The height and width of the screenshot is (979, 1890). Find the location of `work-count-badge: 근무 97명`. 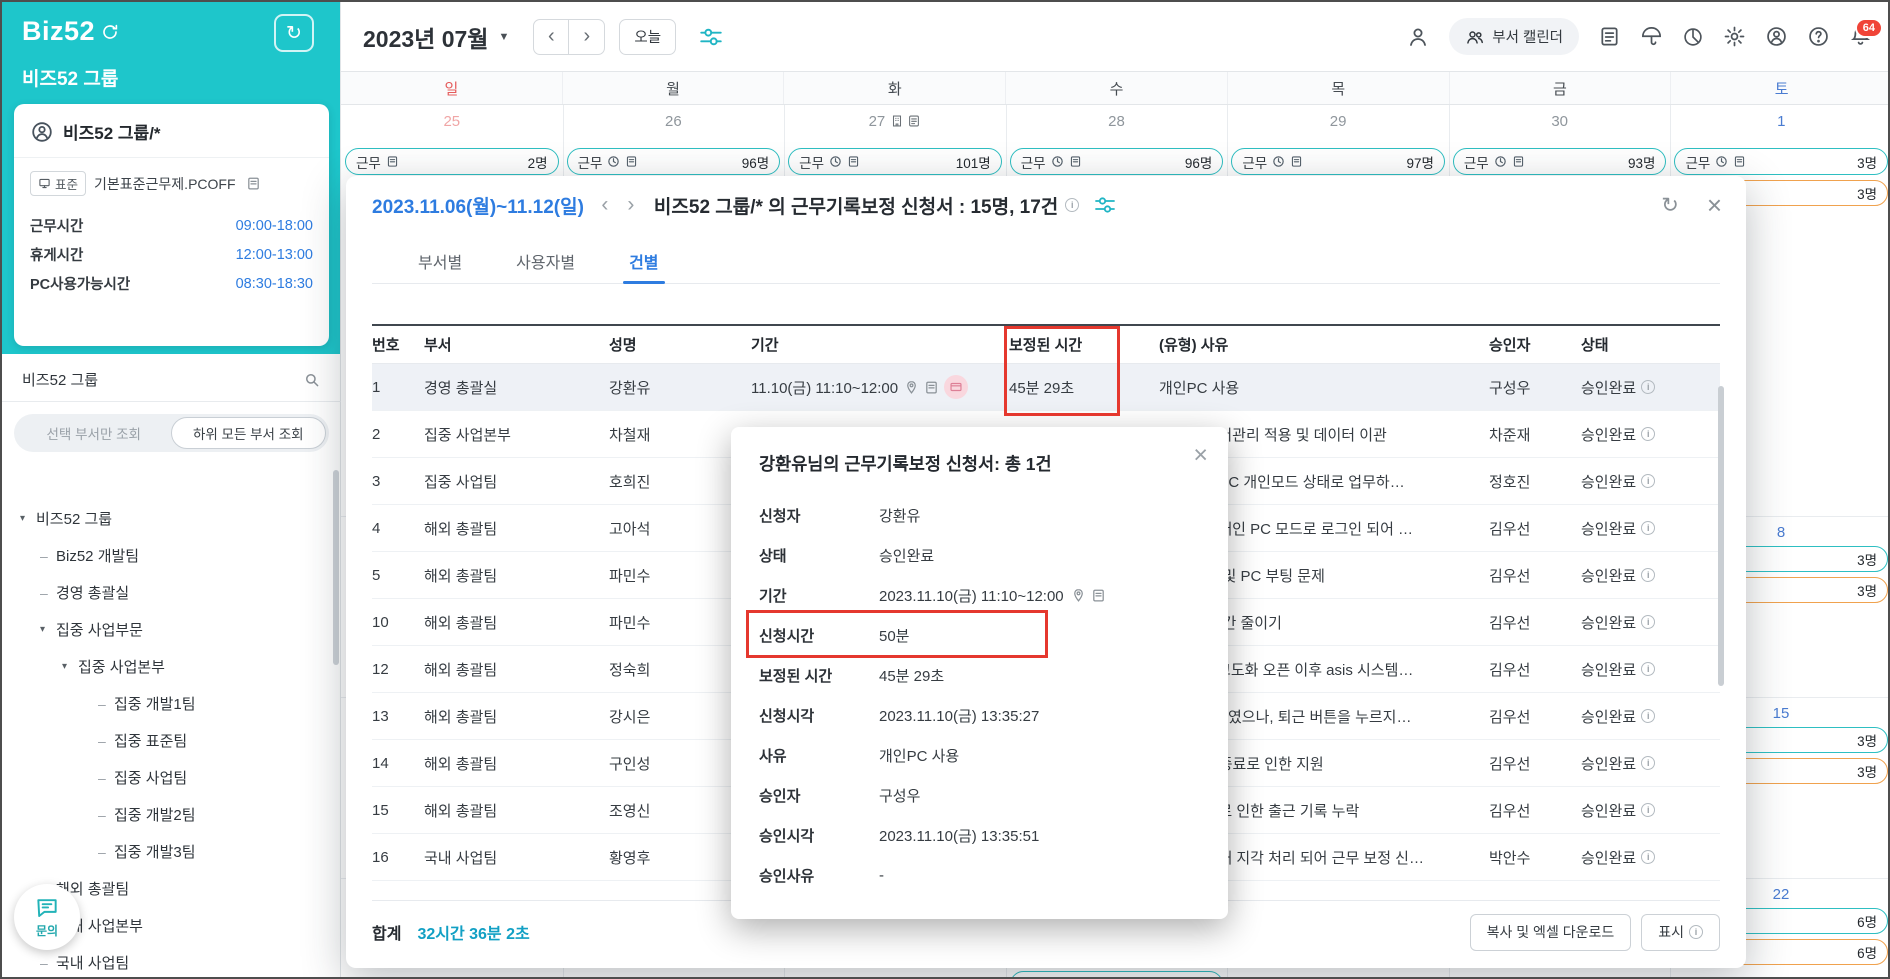

work-count-badge: 근무 97명 is located at coordinates (1338, 161).